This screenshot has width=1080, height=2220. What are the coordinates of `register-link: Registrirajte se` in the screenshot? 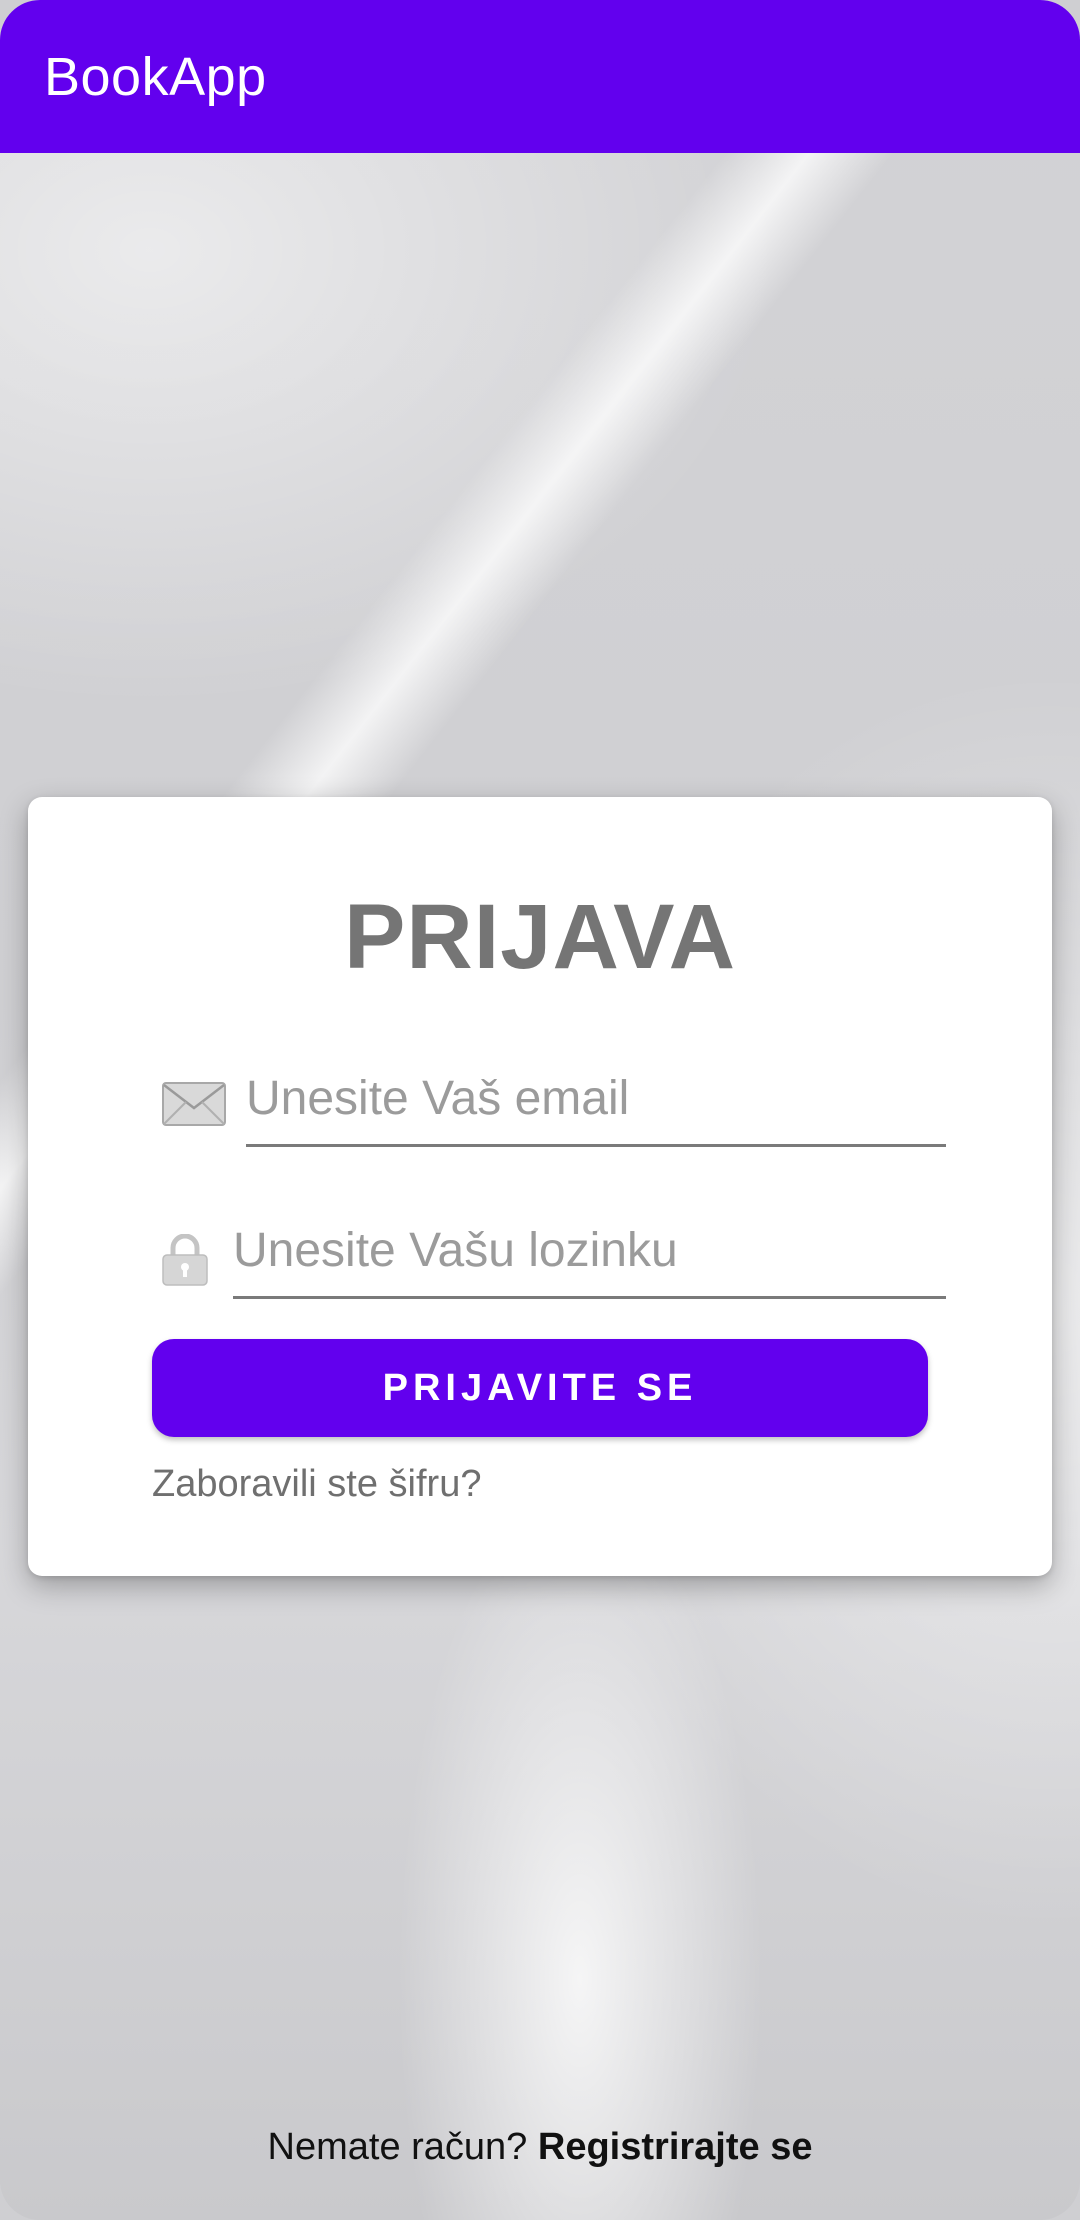 It's located at (675, 2147).